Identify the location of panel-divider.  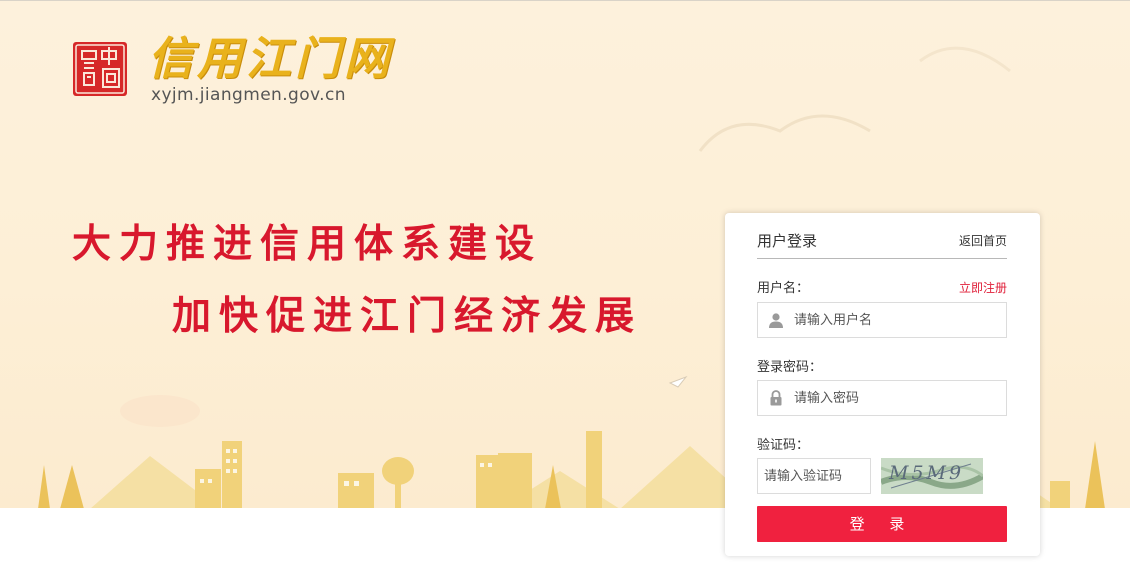
(882, 258).